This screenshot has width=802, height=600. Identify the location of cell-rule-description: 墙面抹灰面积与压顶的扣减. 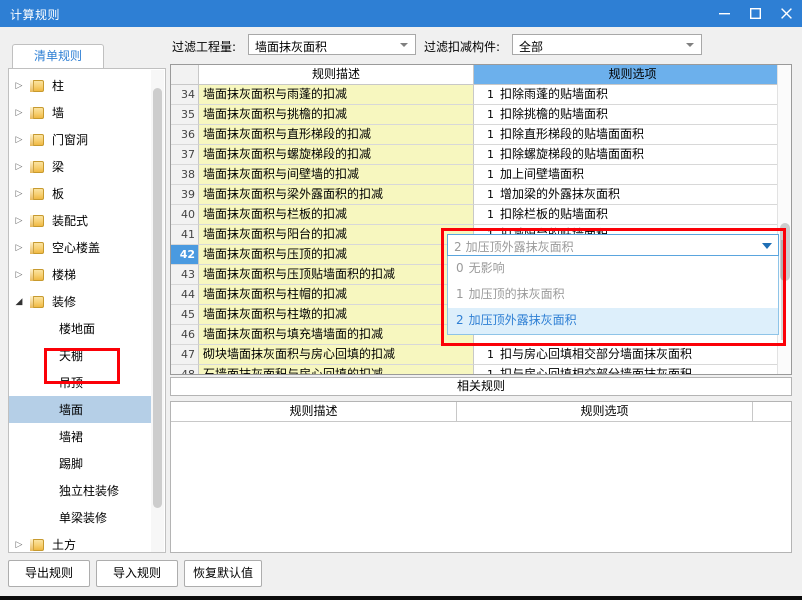
(336, 255).